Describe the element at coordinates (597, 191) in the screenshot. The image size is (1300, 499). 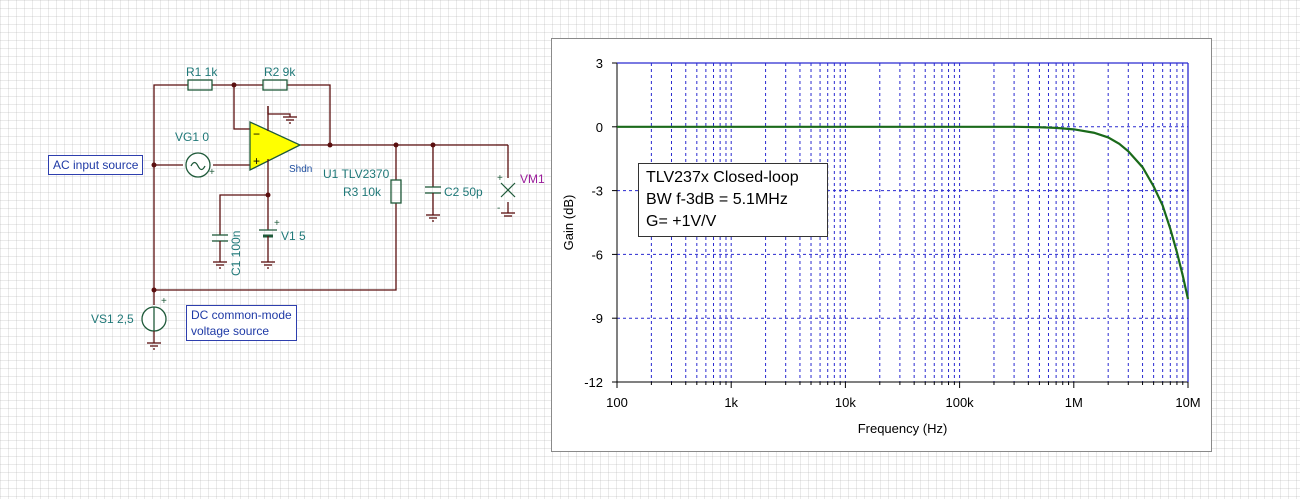
I see `y-tick-label: -3` at that location.